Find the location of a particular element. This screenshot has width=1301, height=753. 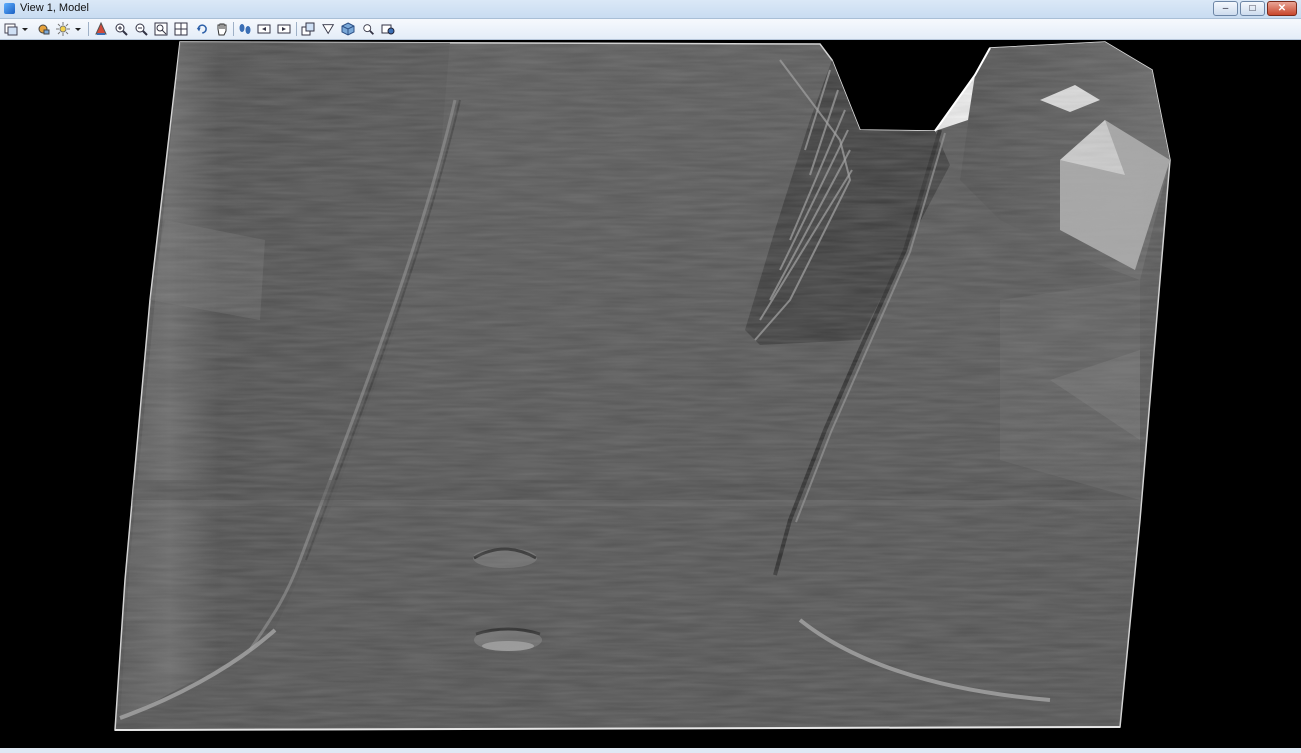

display-style-icon is located at coordinates (44, 29).